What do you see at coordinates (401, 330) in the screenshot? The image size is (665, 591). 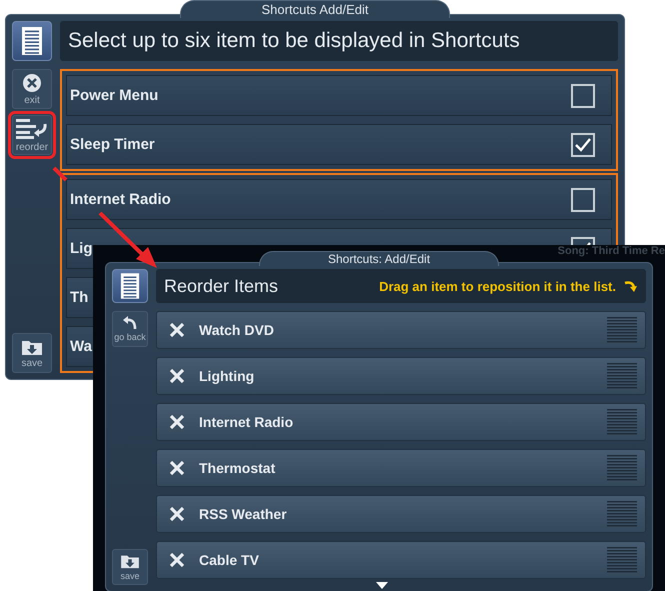 I see `reorder-row: Watch DVD` at bounding box center [401, 330].